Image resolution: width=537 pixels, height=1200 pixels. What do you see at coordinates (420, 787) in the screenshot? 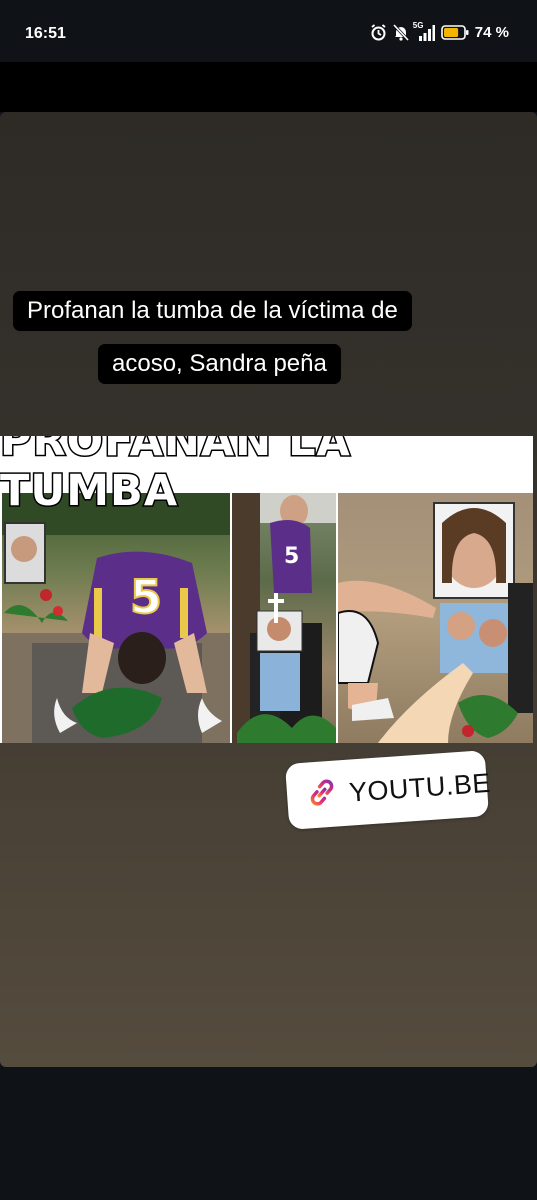
I see `link-label: YOUTU.BE` at bounding box center [420, 787].